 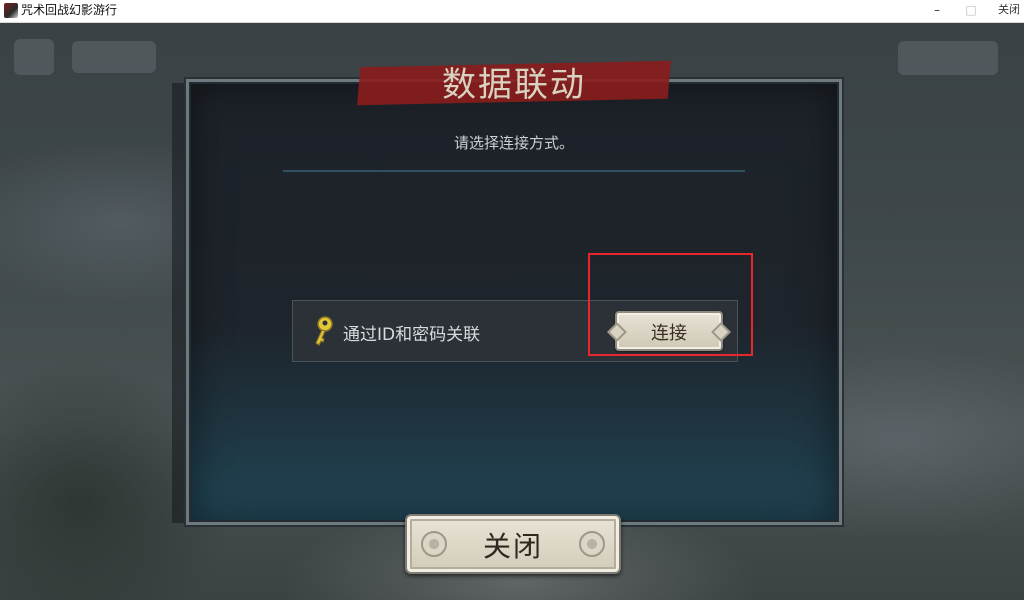 I want to click on close-button: 关闭, so click(x=513, y=544).